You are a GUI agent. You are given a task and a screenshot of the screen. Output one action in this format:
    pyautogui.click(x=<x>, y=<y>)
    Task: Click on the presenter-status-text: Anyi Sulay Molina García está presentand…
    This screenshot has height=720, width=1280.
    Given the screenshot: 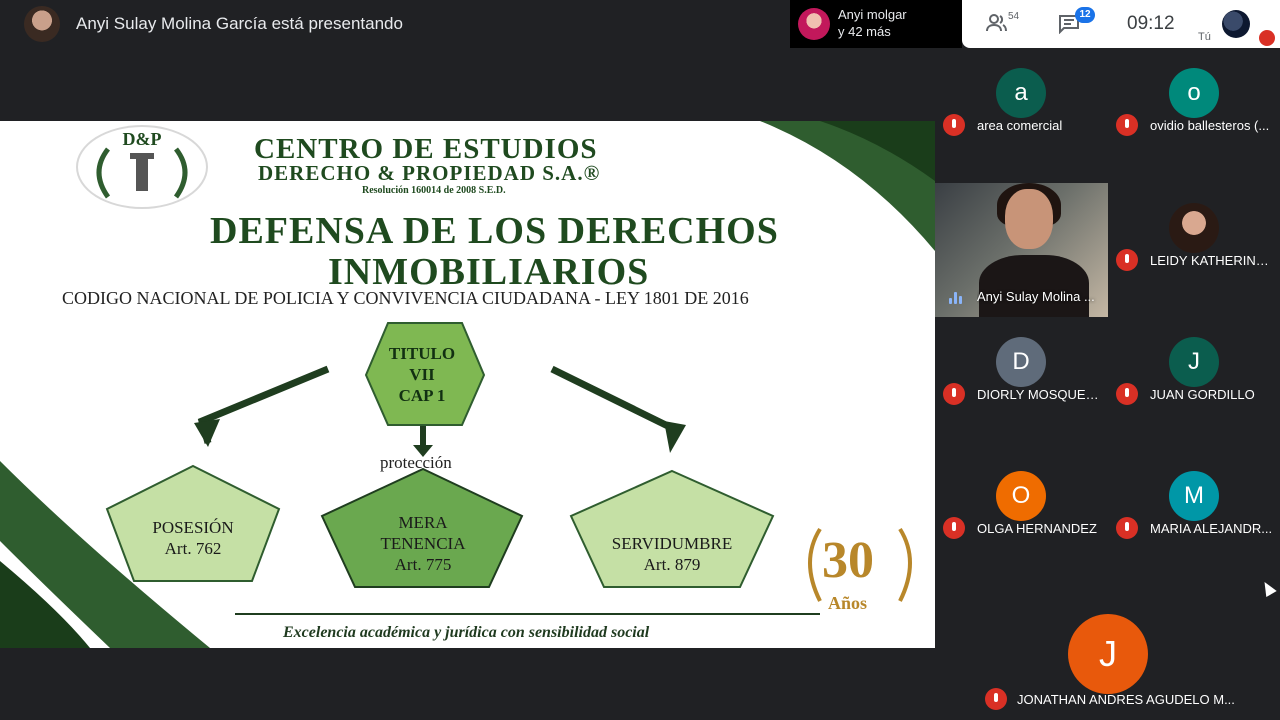 What is the action you would take?
    pyautogui.click(x=239, y=23)
    